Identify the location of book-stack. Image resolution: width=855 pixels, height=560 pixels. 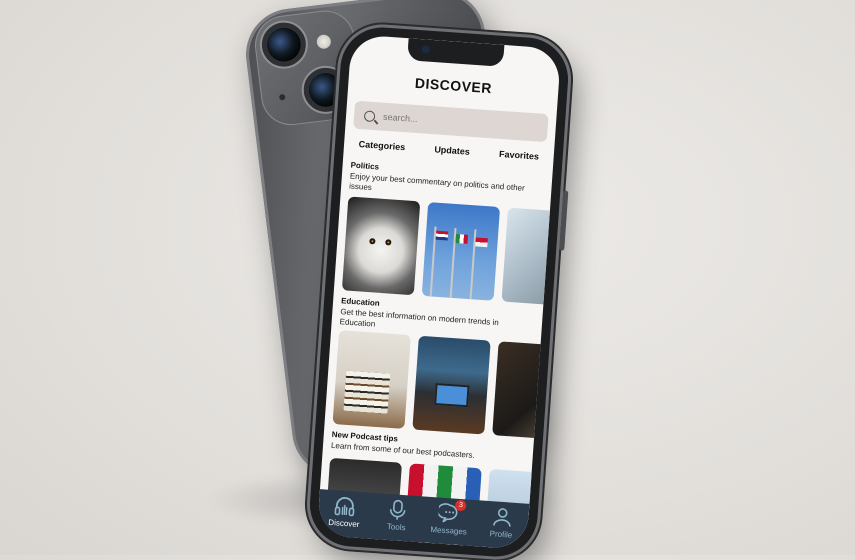
(366, 392).